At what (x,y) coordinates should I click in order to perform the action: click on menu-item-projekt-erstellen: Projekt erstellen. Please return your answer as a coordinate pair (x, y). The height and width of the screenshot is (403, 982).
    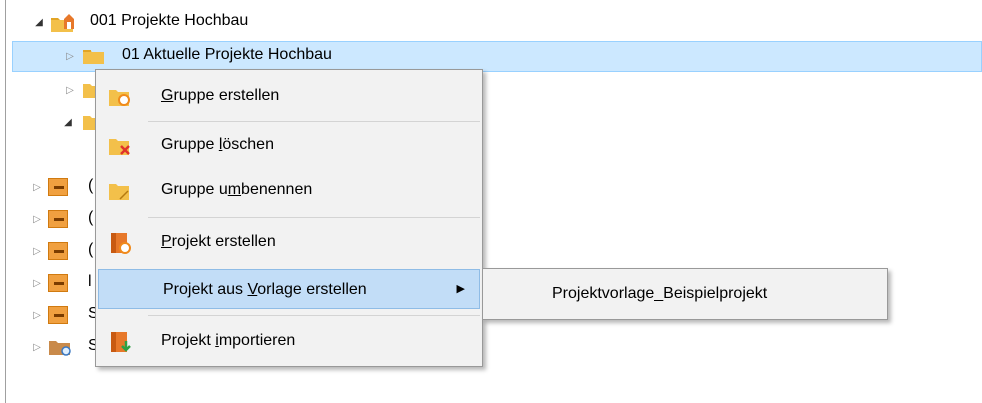
    Looking at the image, I should click on (289, 242).